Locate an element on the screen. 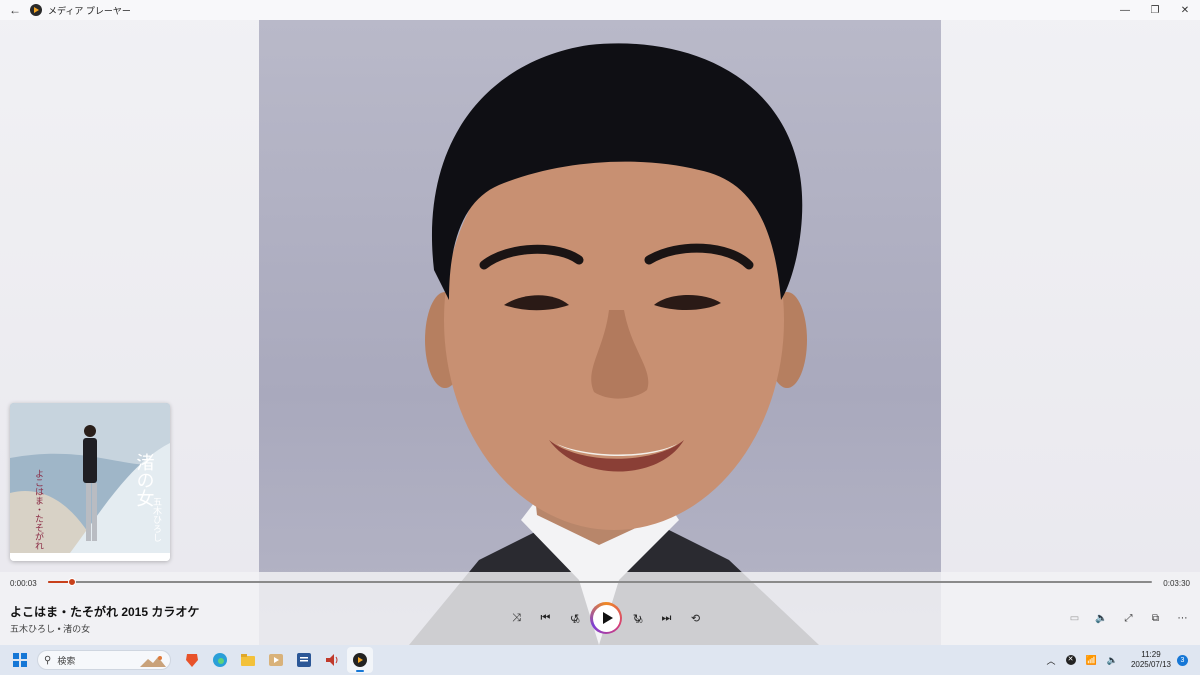 Image resolution: width=1200 pixels, height=675 pixels. clock-date: 2025/07/13 is located at coordinates (1150, 664).